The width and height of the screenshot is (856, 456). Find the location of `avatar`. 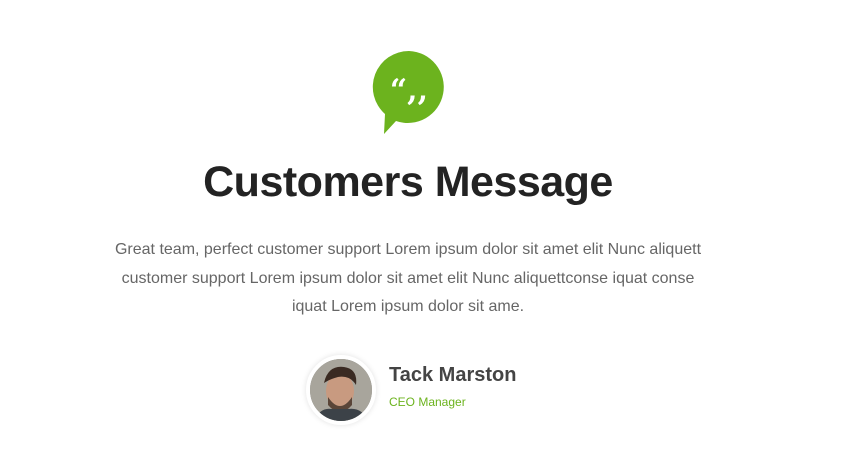

avatar is located at coordinates (341, 390).